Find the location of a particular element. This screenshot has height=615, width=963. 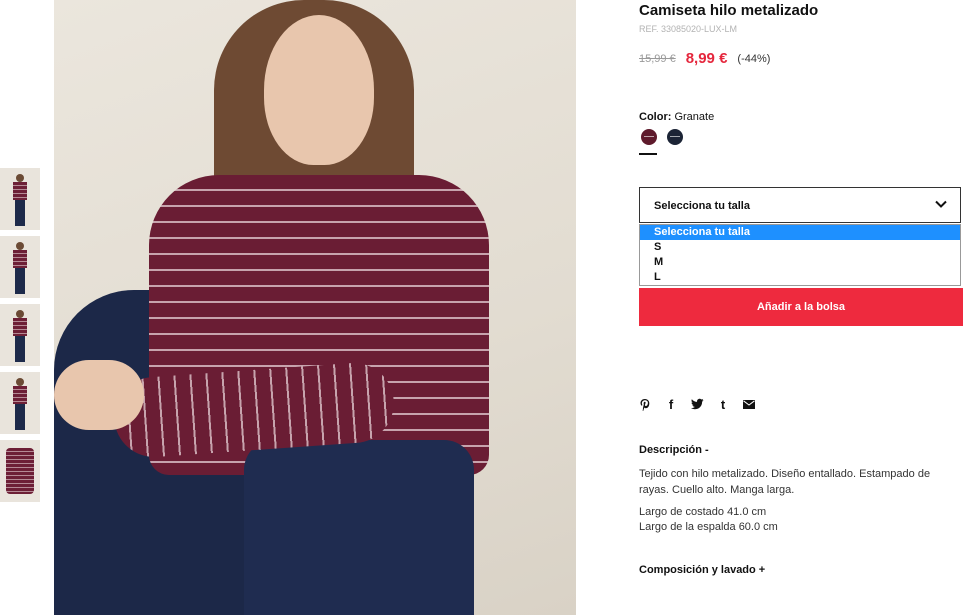

color-value: Granate is located at coordinates (694, 117).